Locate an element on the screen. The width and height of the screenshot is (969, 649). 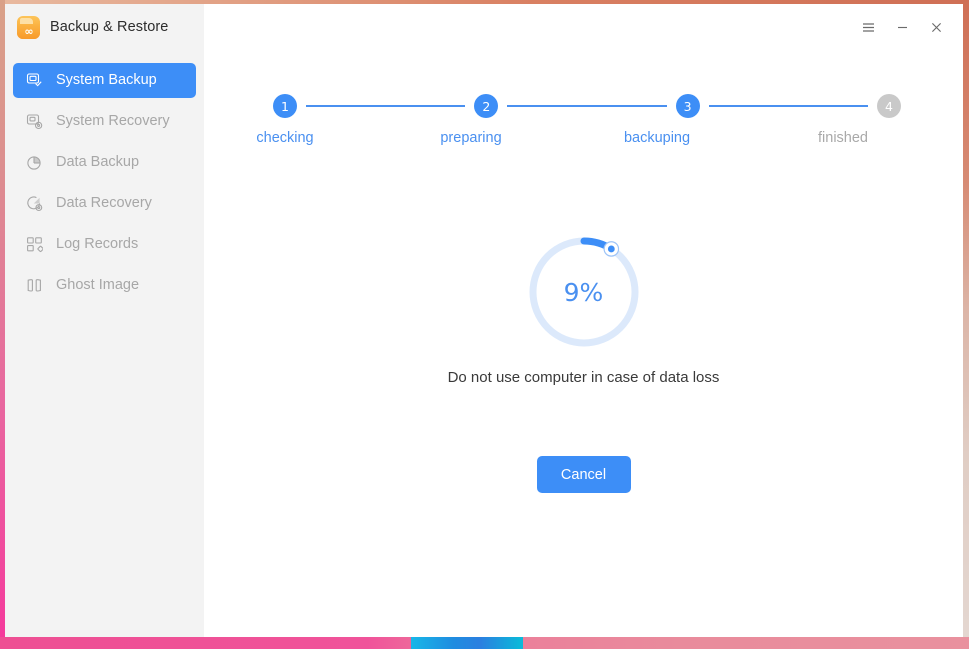
sidebar-item-data-backup: Data Backup is located at coordinates (104, 162).